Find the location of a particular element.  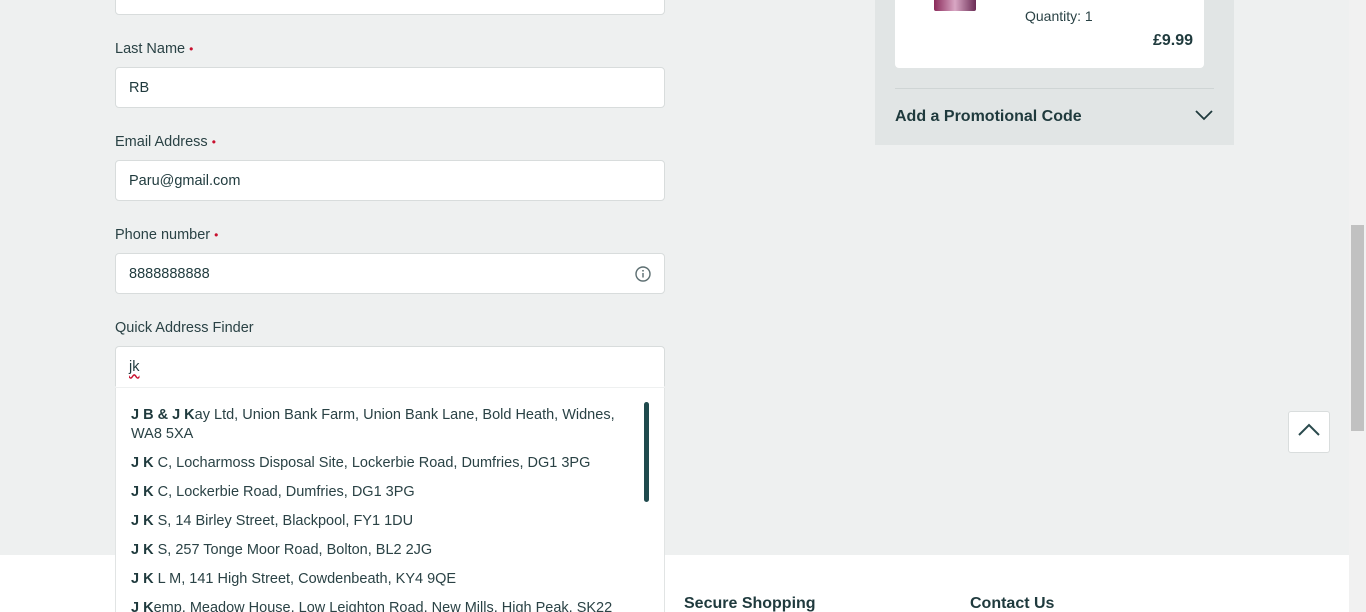

phone-value: 8888888888 is located at coordinates (169, 273).